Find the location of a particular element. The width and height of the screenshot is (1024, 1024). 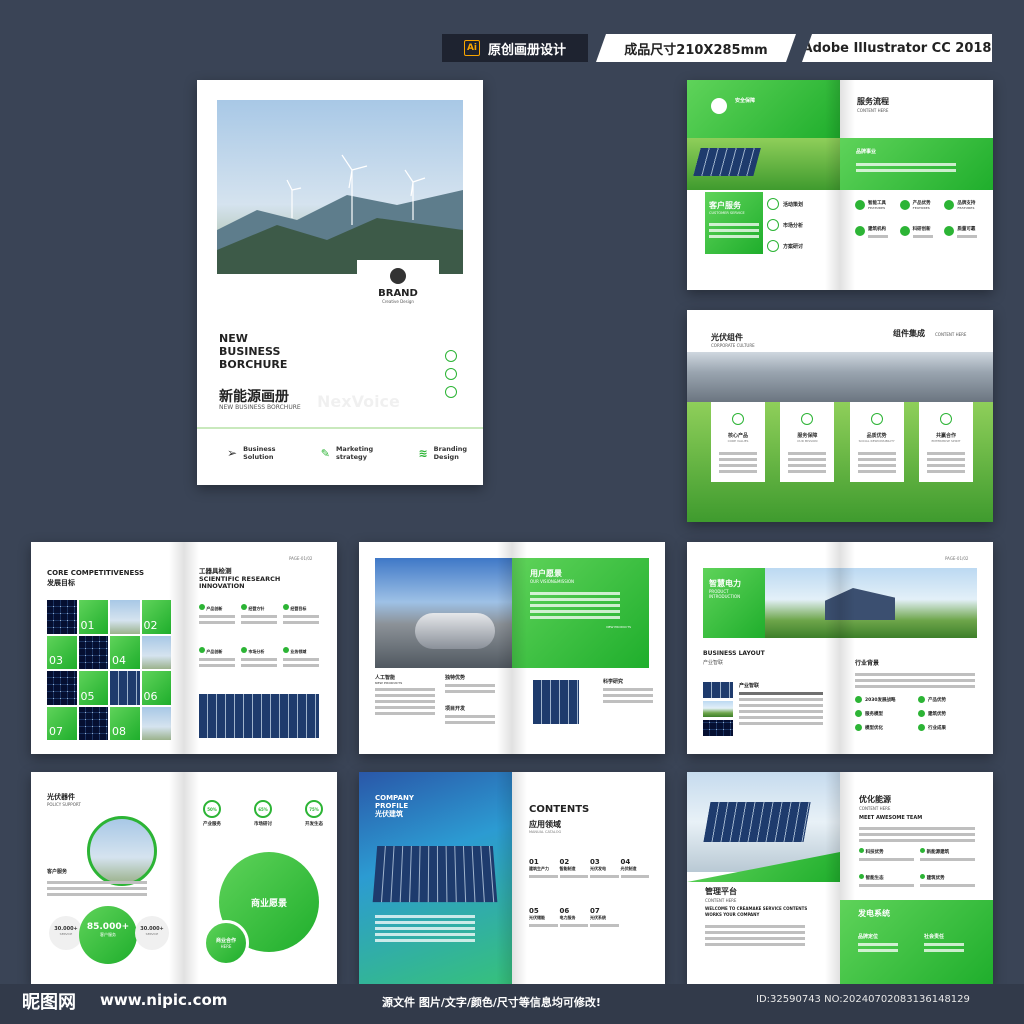

cover-title-line3: BORCHURE is located at coordinates (253, 364).